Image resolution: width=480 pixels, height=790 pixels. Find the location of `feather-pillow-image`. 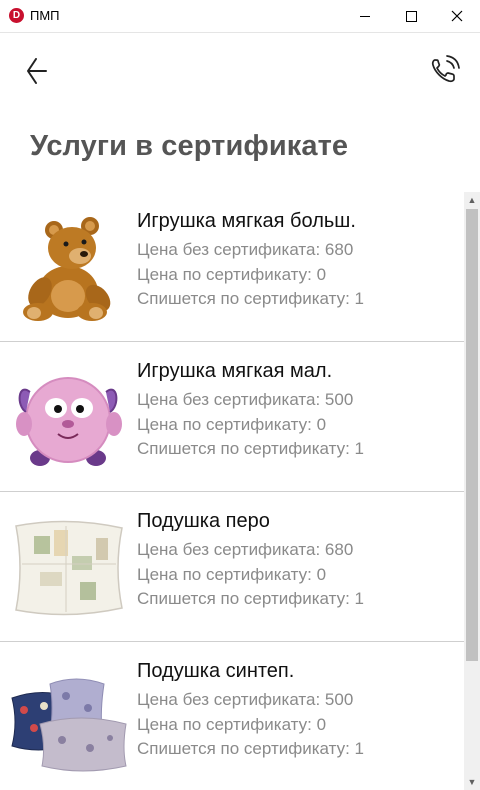

feather-pillow-image is located at coordinates (69, 568).